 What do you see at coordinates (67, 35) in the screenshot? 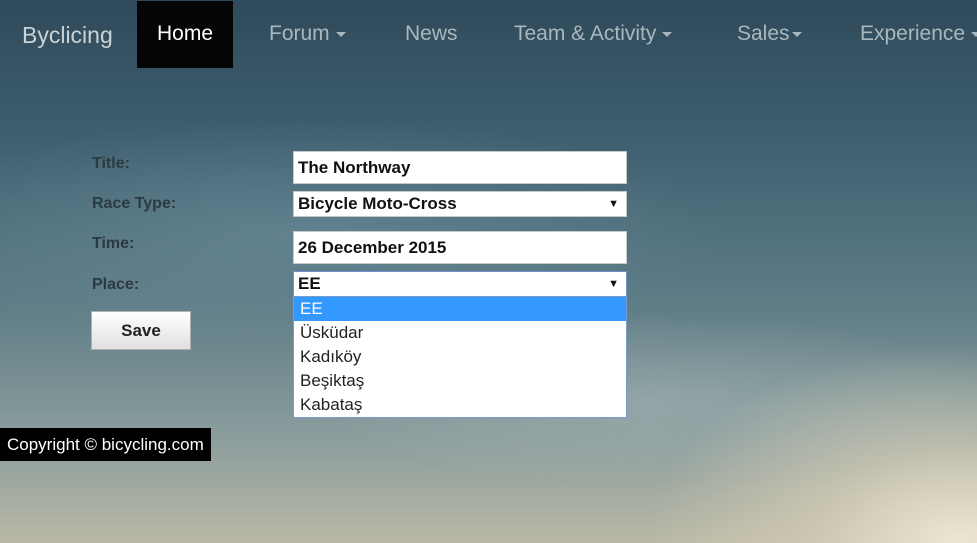
I see `brand-link: Byclicing` at bounding box center [67, 35].